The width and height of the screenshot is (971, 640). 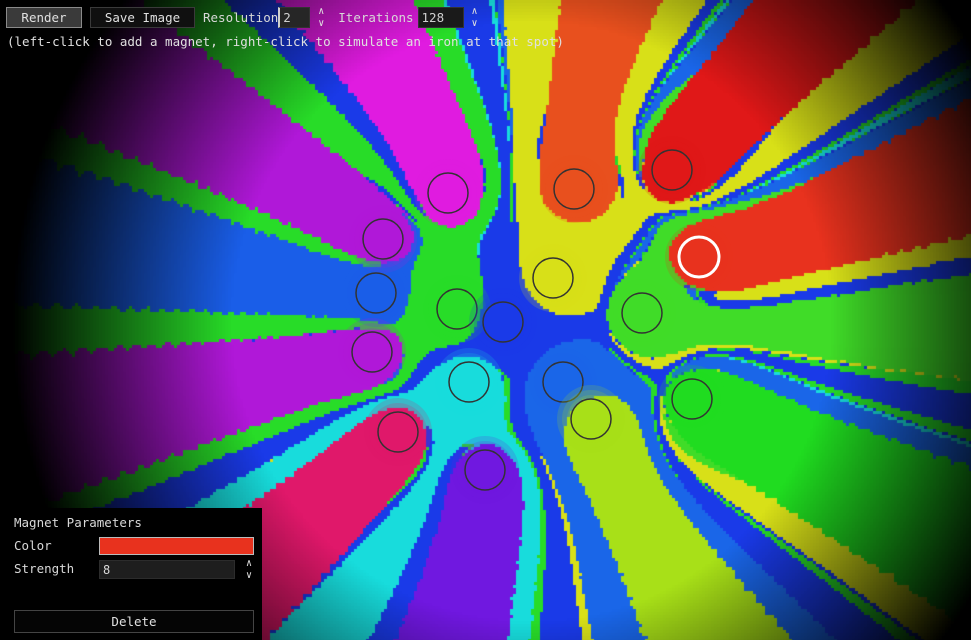 I want to click on strength-stepper: ∧ ∨, so click(x=249, y=570).